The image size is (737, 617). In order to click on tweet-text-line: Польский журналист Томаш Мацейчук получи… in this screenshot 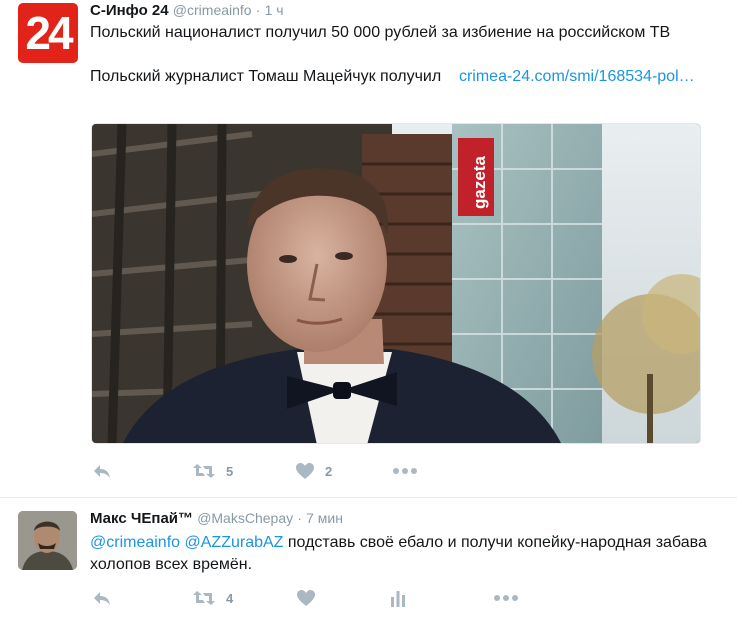, I will do `click(266, 76)`.